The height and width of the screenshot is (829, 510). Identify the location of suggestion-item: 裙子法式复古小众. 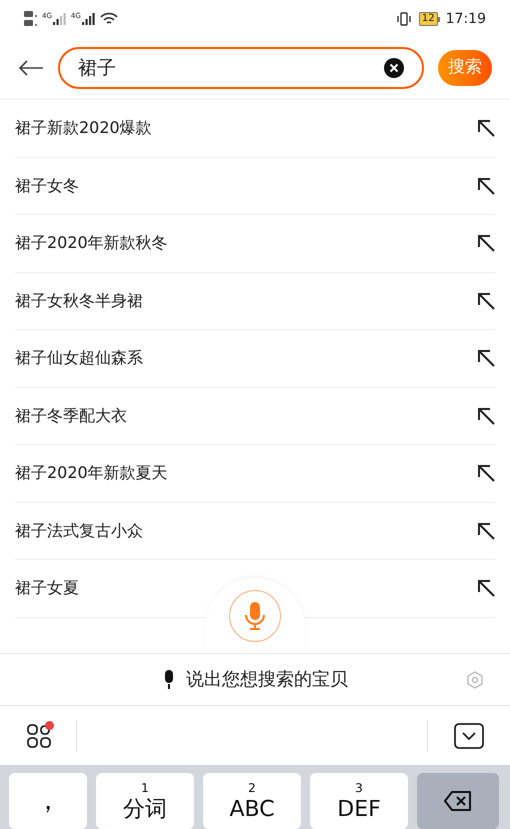
(255, 531).